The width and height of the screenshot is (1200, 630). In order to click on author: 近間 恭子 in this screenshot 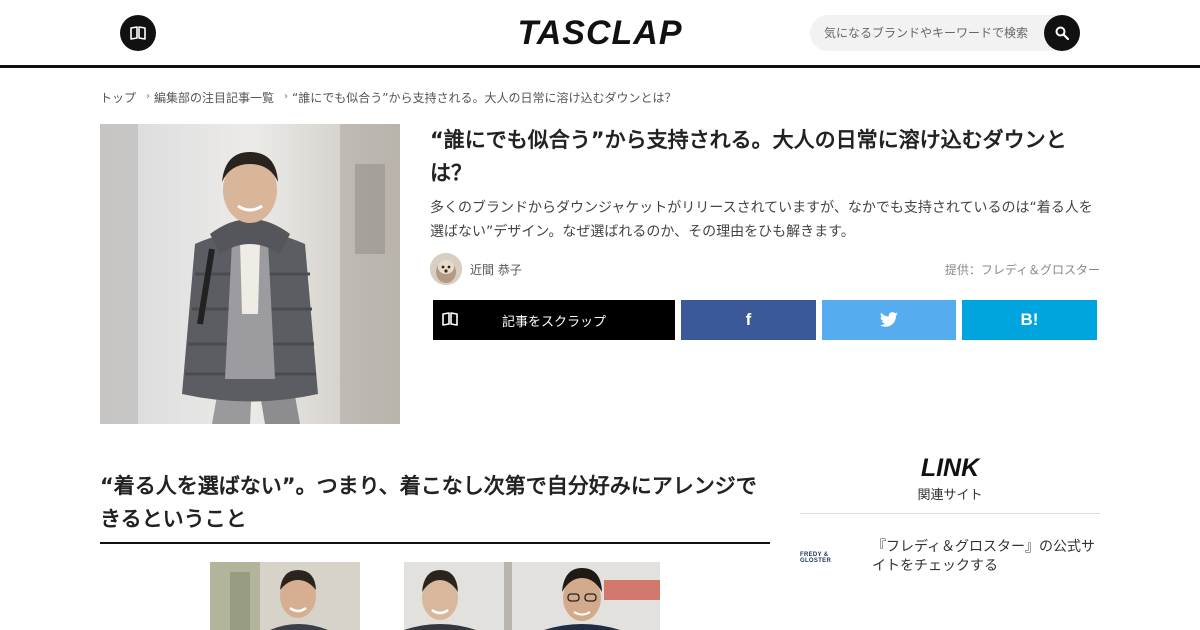, I will do `click(476, 269)`.